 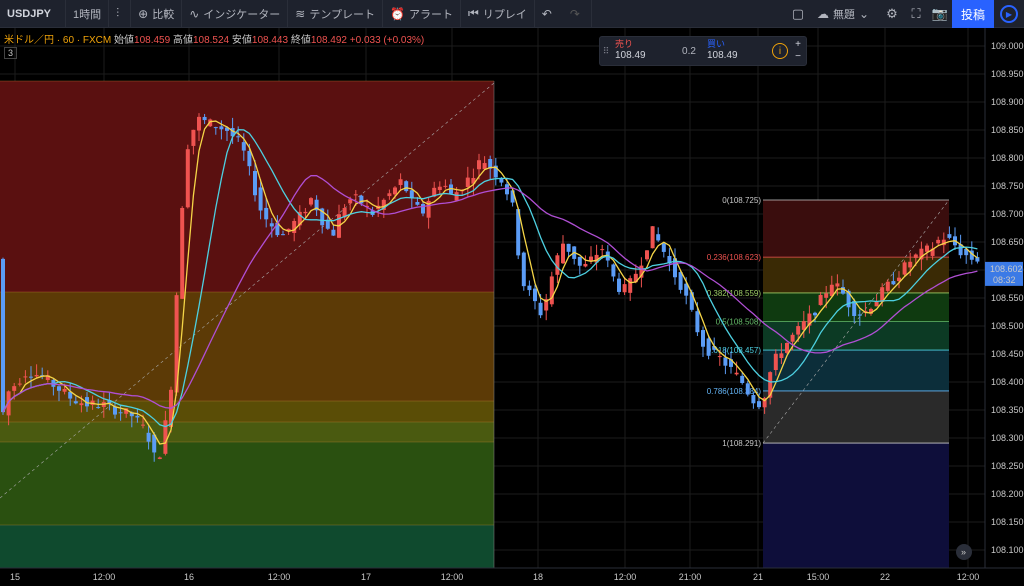 I want to click on fib-zone-left, so click(x=247, y=411).